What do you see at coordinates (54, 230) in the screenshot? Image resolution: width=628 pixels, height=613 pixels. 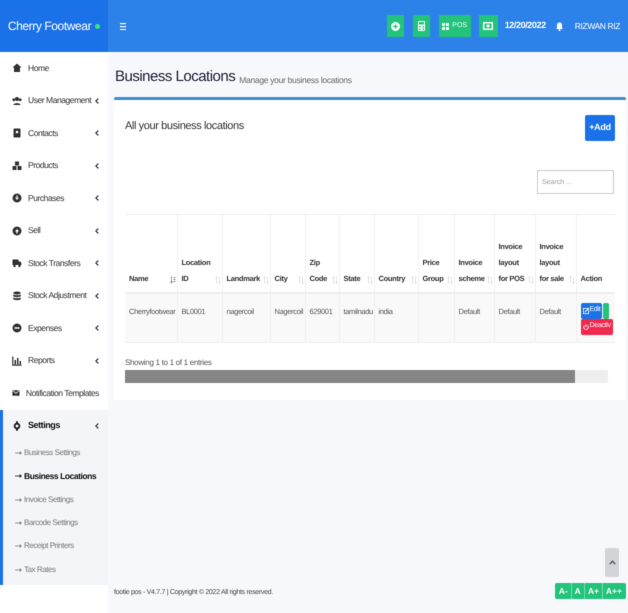 I see `sidebar-item: Sell` at bounding box center [54, 230].